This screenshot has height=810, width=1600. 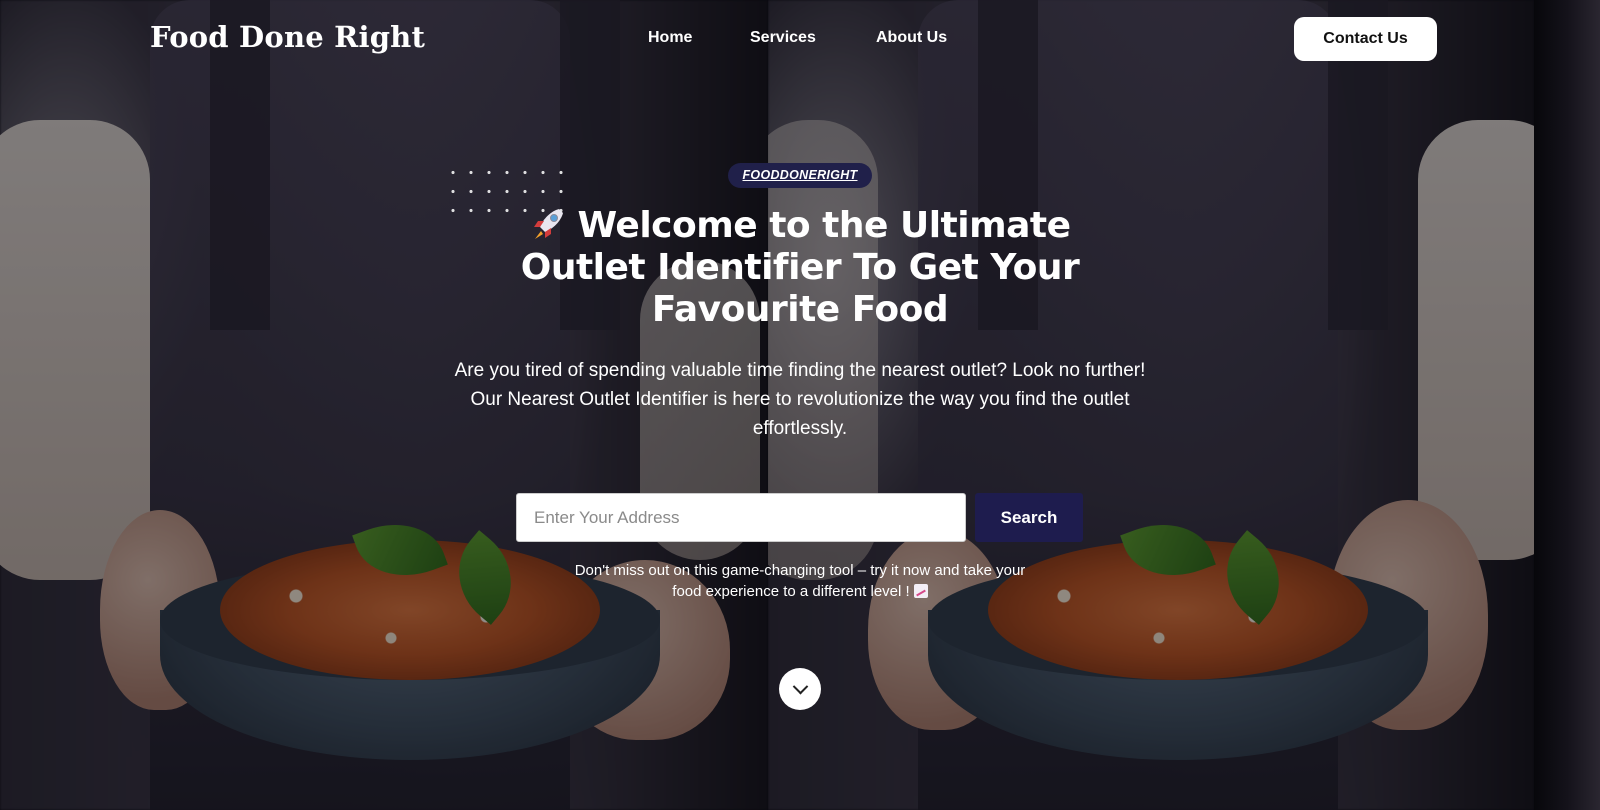 What do you see at coordinates (783, 38) in the screenshot?
I see `nav-services-link: Services` at bounding box center [783, 38].